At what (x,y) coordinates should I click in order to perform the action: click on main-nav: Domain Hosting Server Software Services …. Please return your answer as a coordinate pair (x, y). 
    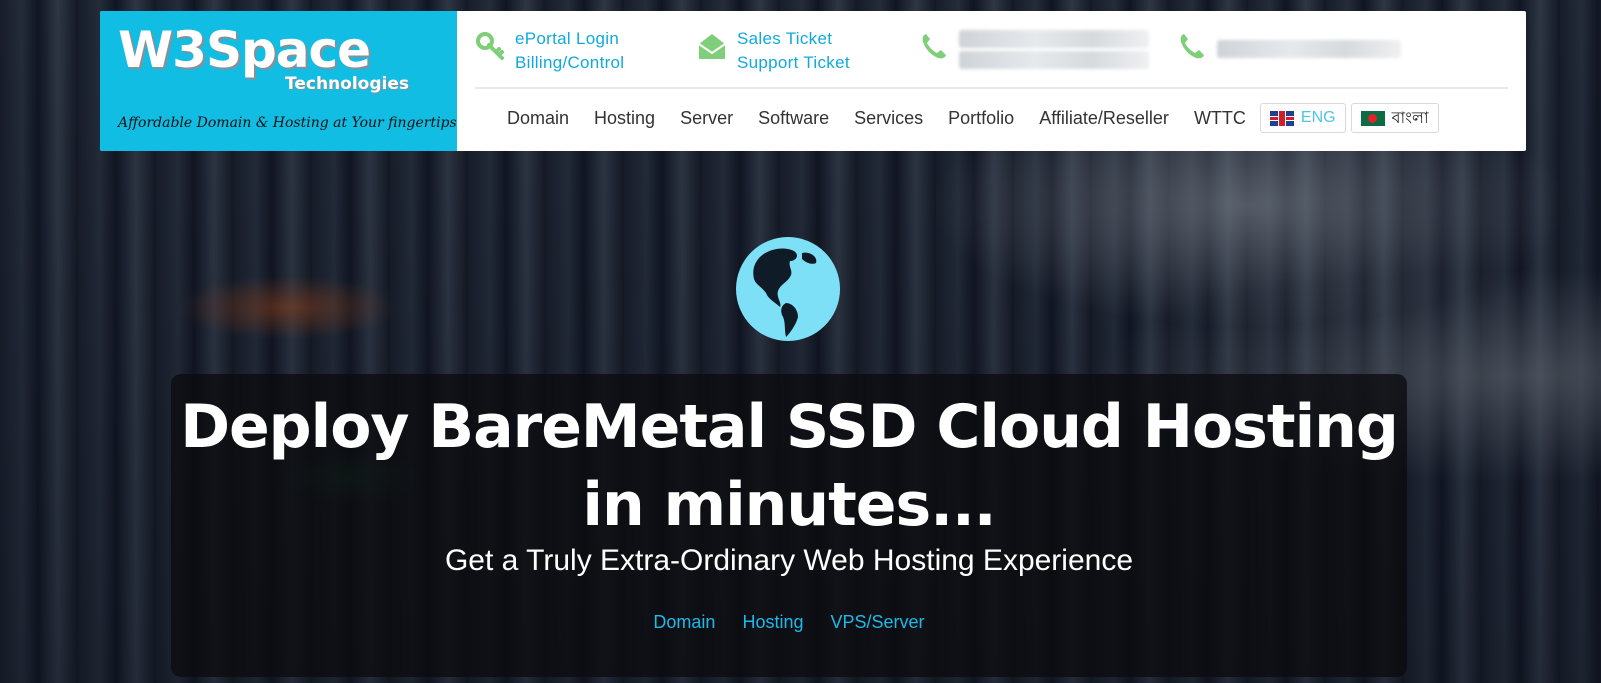
    Looking at the image, I should click on (975, 118).